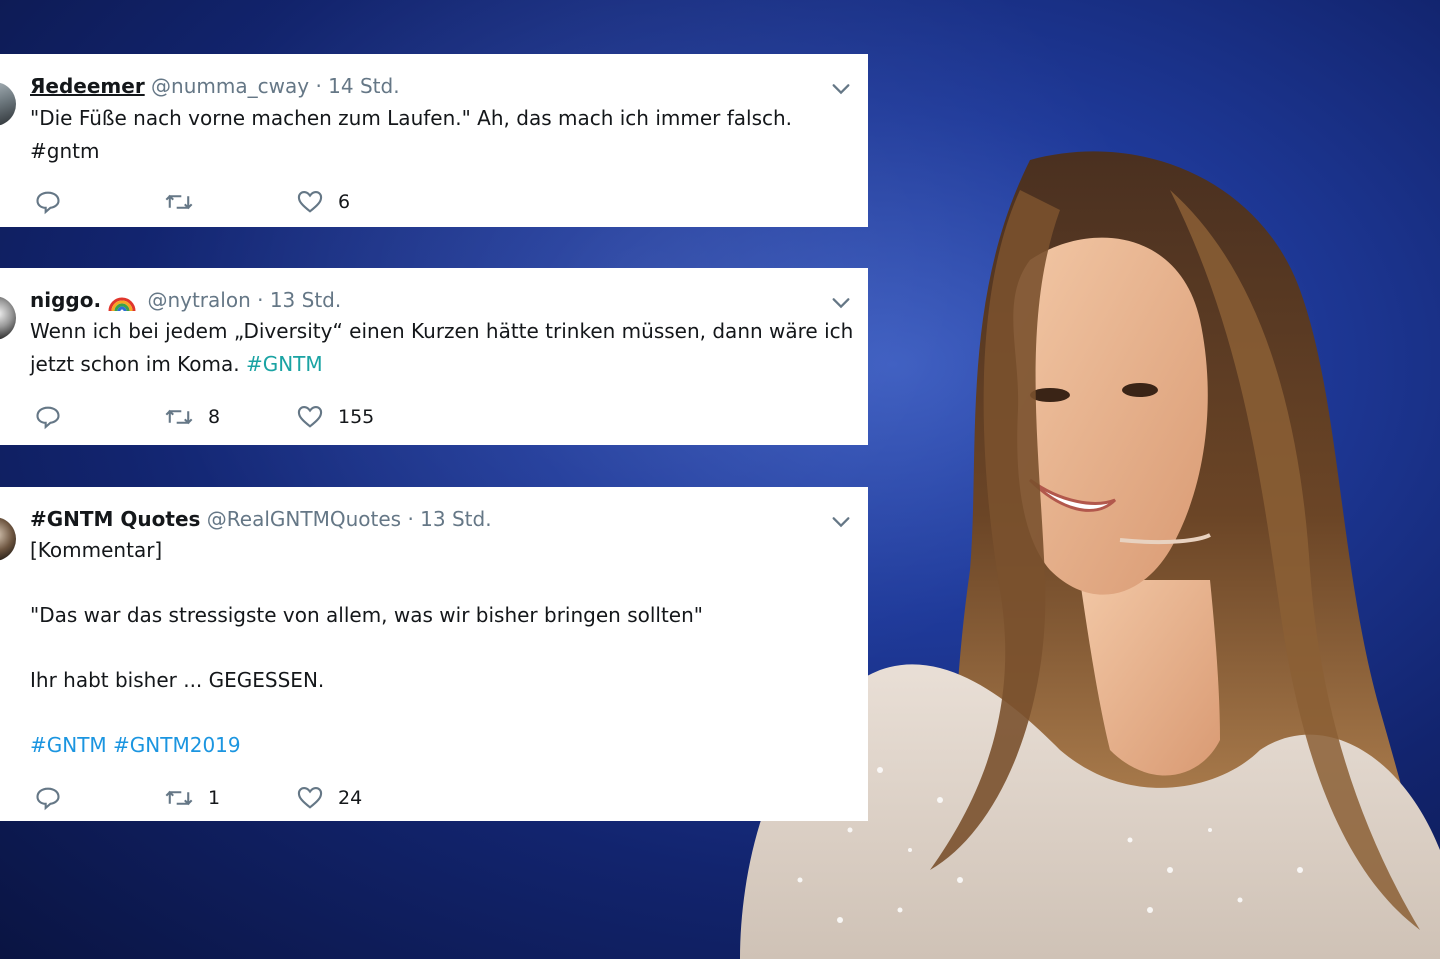  What do you see at coordinates (284, 364) in the screenshot?
I see `hashtag-link: #GNTM` at bounding box center [284, 364].